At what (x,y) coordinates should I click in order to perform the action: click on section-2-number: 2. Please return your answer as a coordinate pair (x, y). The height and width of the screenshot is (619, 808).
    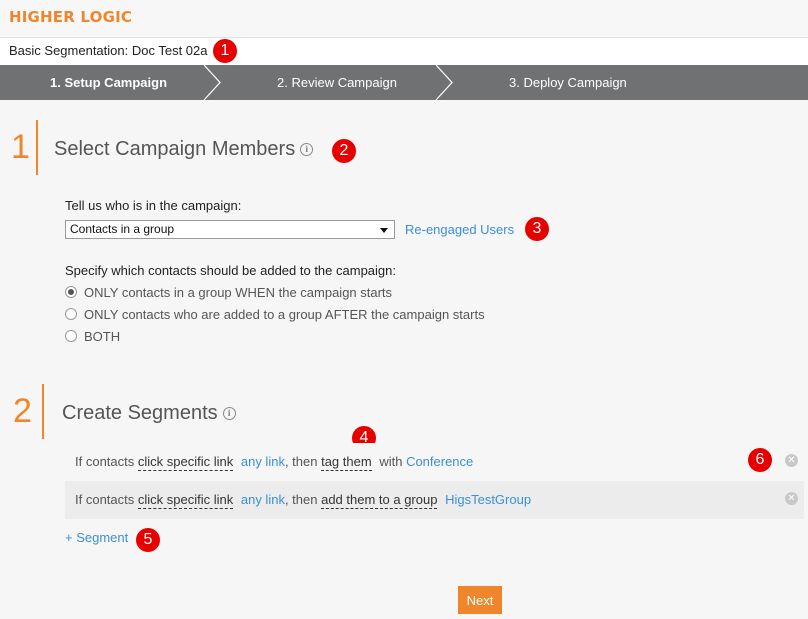
    Looking at the image, I should click on (22, 411).